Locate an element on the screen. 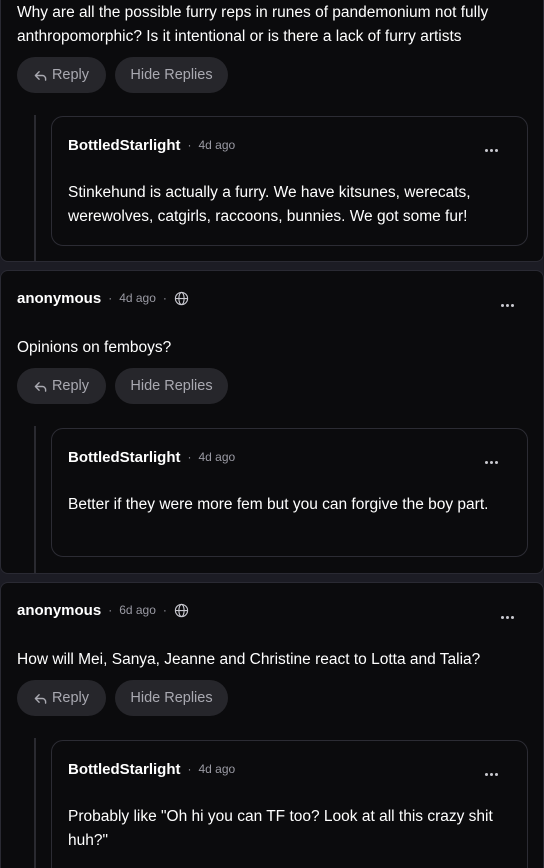  comment-text: Opinions on femboys? is located at coordinates (94, 347).